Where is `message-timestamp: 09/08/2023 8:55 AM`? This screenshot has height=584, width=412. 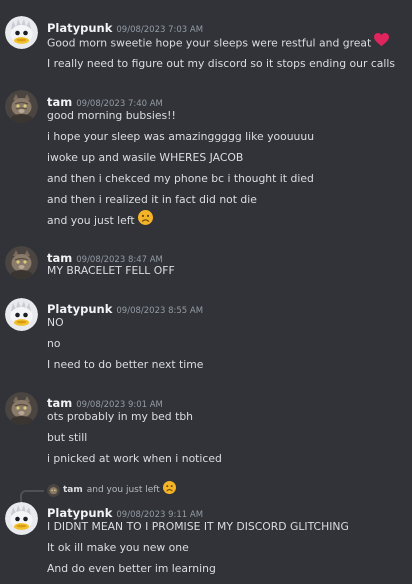 message-timestamp: 09/08/2023 8:55 AM is located at coordinates (160, 311).